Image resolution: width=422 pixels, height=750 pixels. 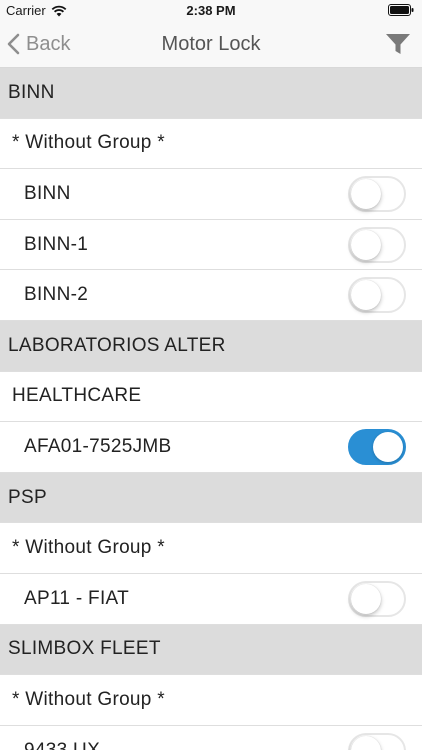 I want to click on group-label: HEALTHCARE, so click(x=77, y=396).